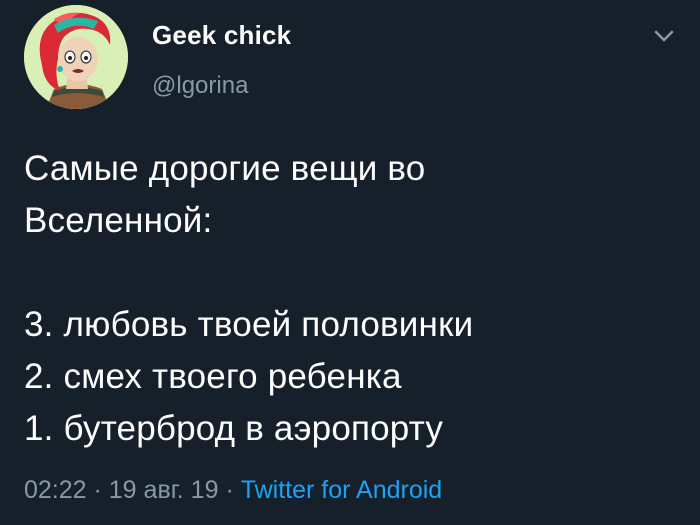  I want to click on tweet-metadata: 02:22 · 19 авг. 19 · Twitter for Android, so click(233, 490).